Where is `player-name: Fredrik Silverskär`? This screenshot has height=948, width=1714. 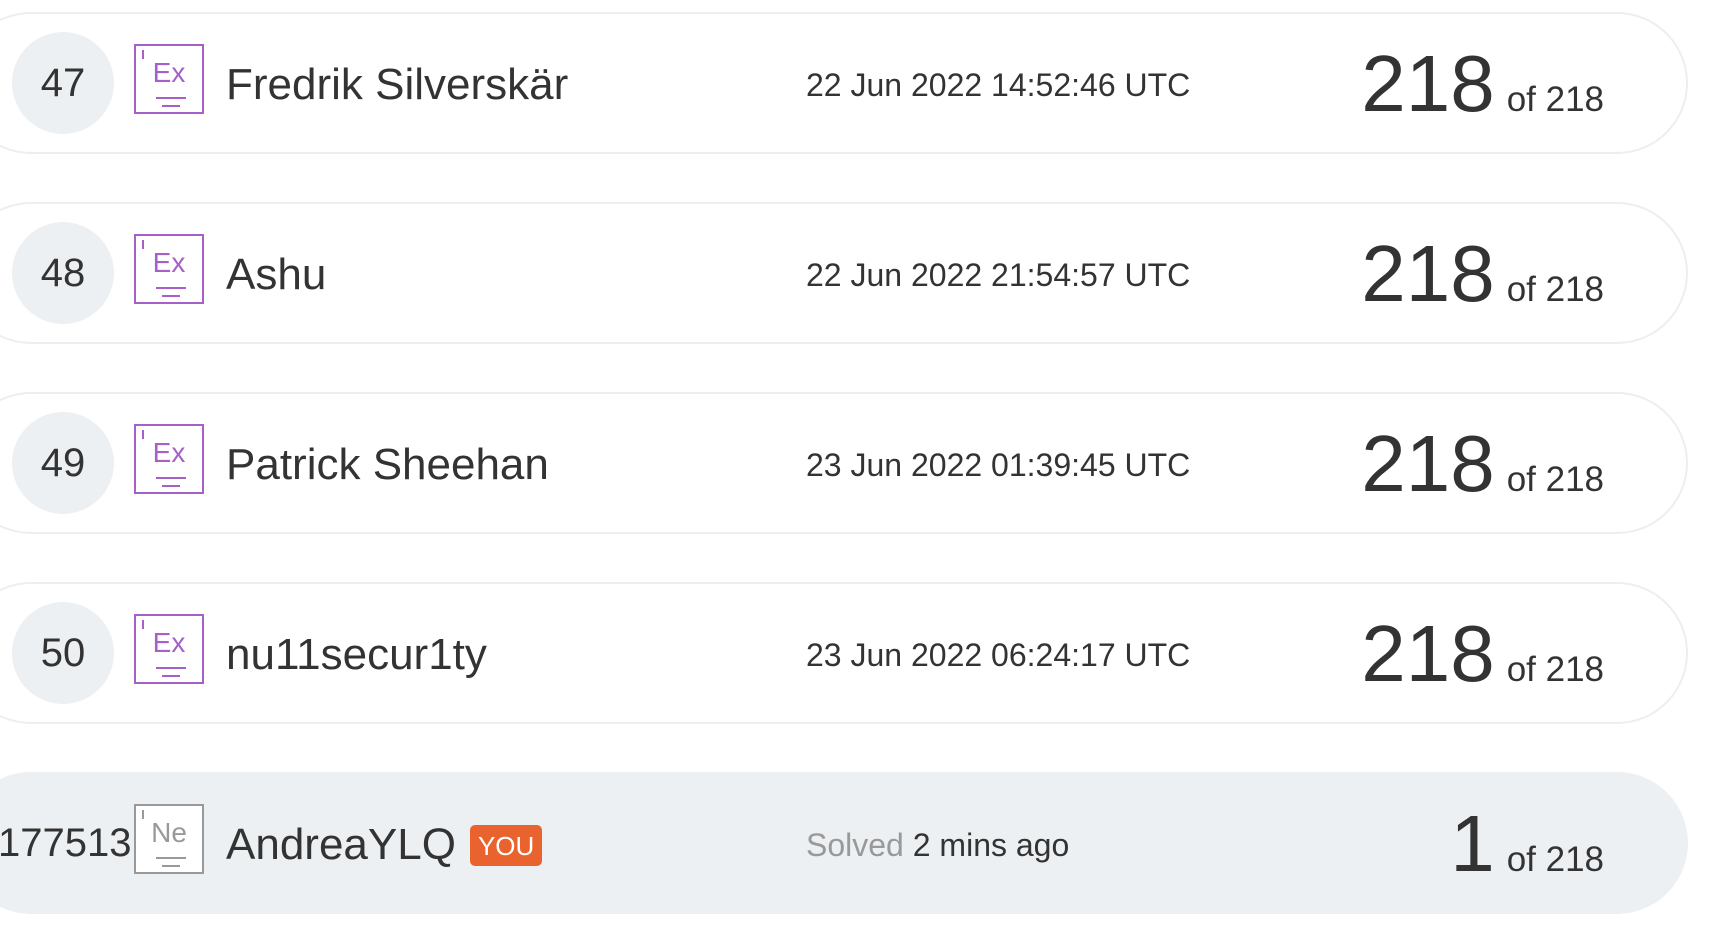 player-name: Fredrik Silverskär is located at coordinates (397, 85).